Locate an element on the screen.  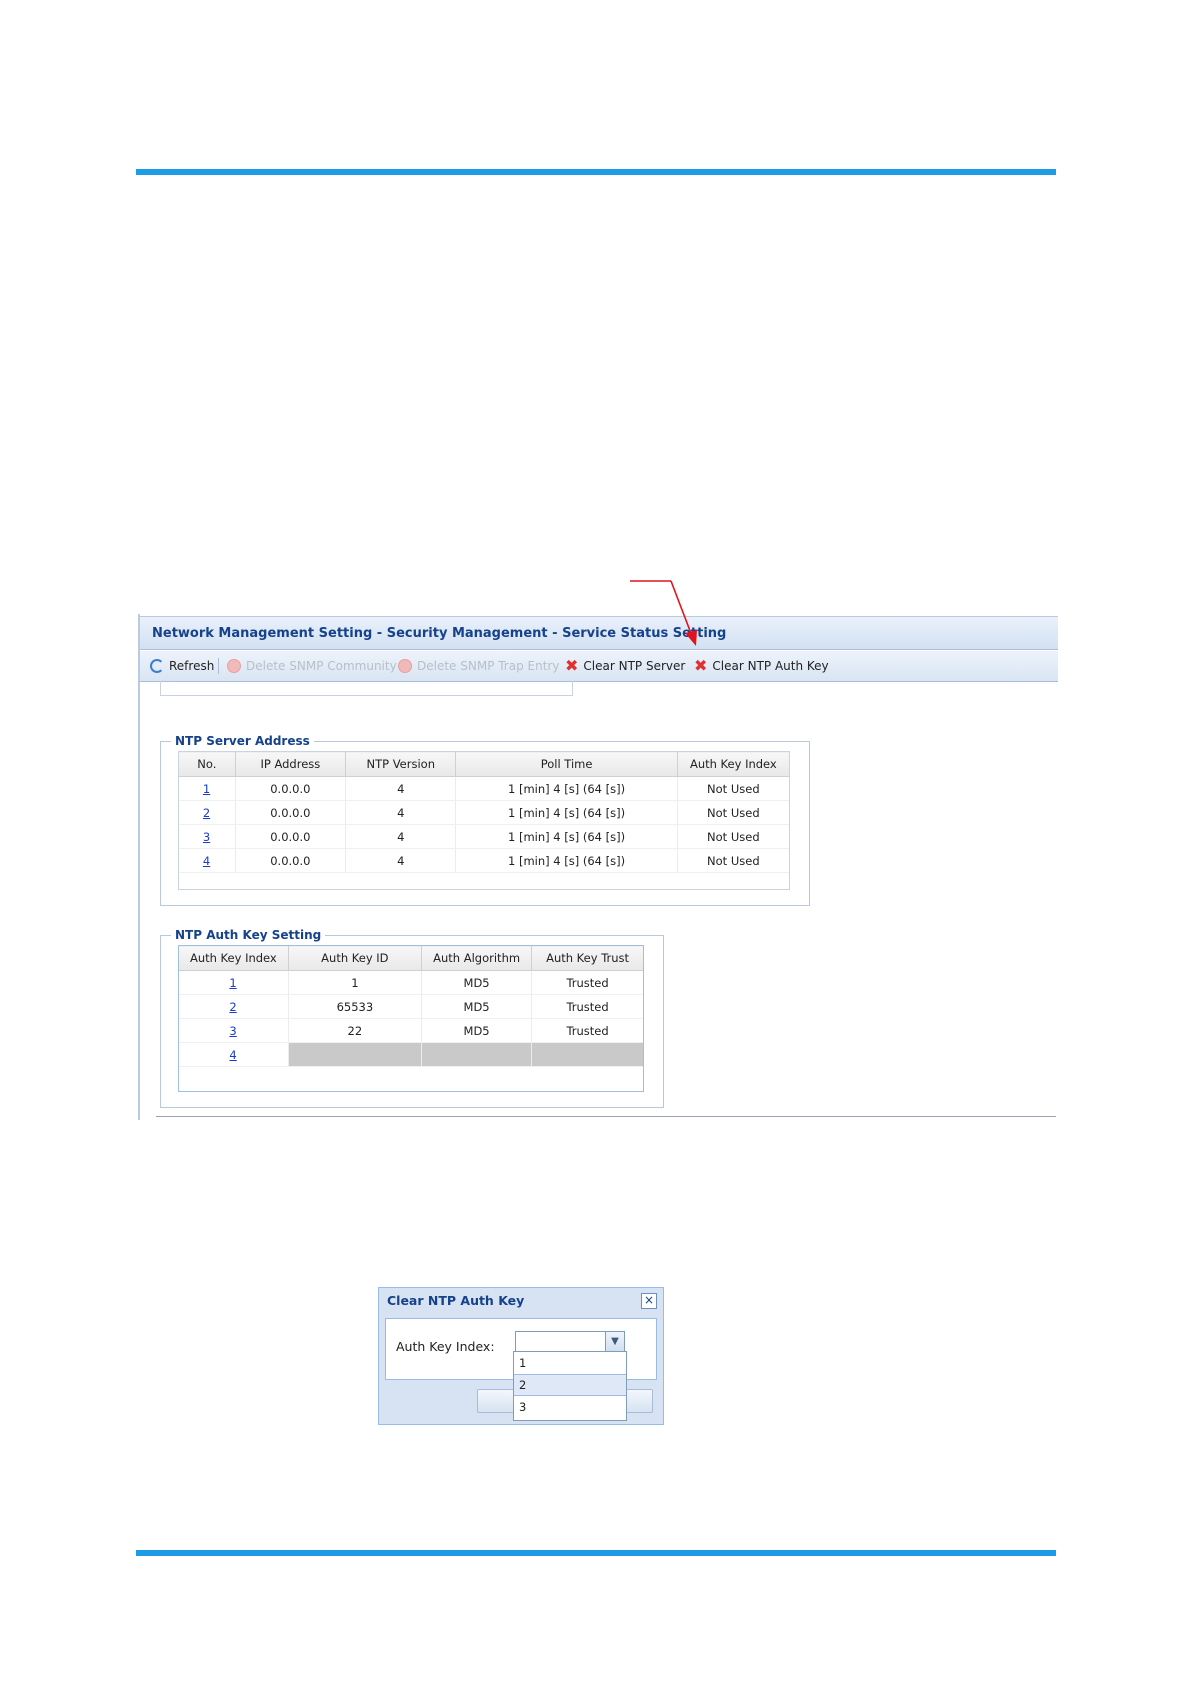
auth-key-index-value is located at coordinates (518, 1343).